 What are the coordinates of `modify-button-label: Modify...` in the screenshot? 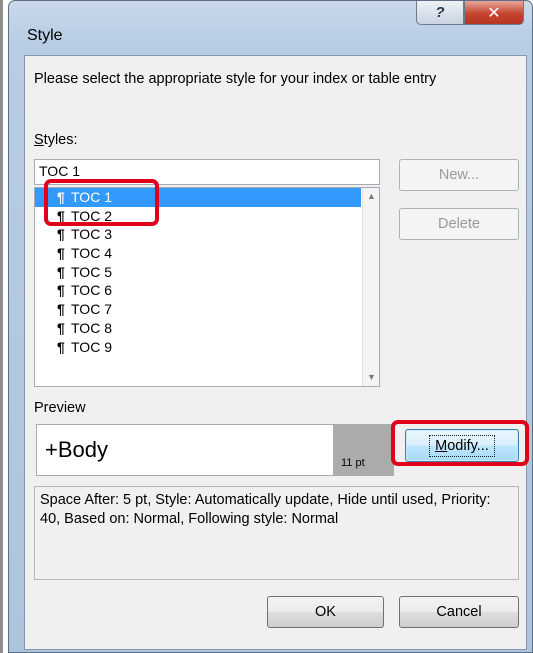 It's located at (462, 446).